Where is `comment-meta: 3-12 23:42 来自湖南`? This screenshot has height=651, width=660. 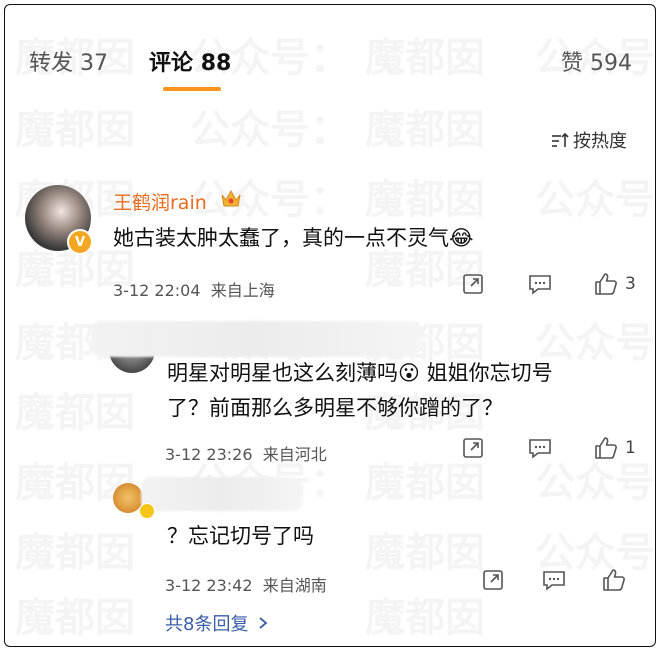 comment-meta: 3-12 23:42 来自湖南 is located at coordinates (246, 585).